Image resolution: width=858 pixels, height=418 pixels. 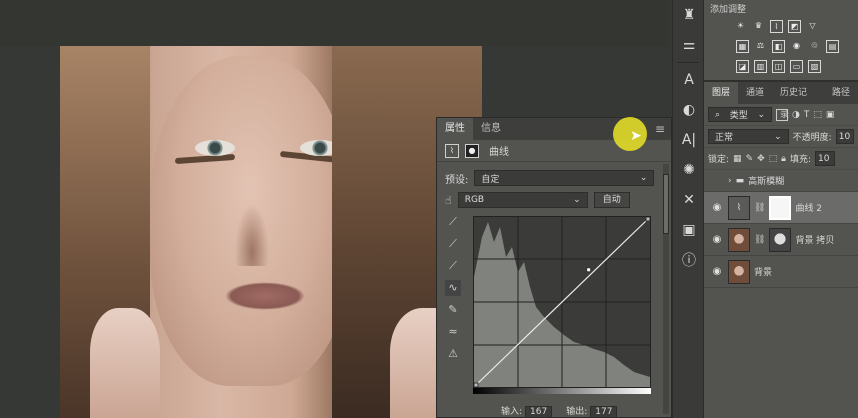 I want to click on lock-fill-row: 锁定: ▦ ✎ ✥ ⬚ 🔒︎ 填充: 10, so click(x=781, y=159).